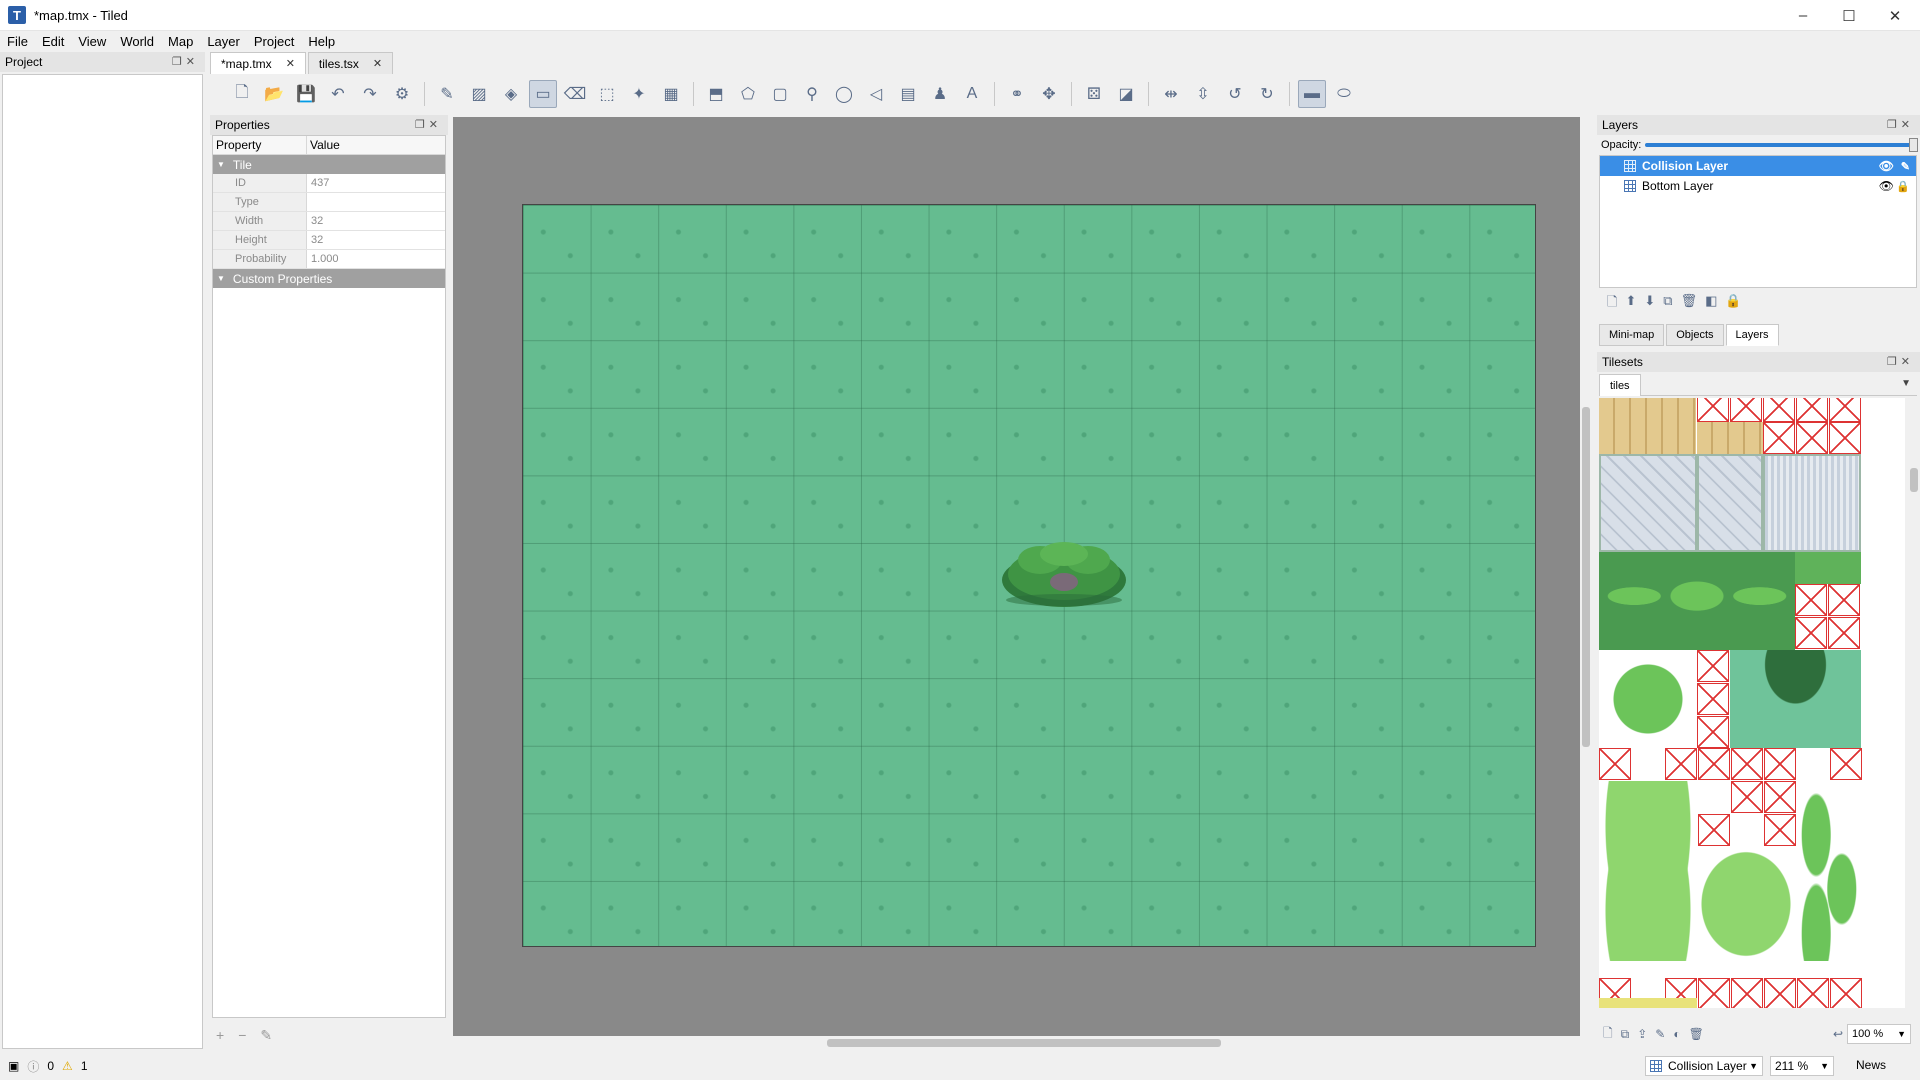 The height and width of the screenshot is (1080, 1920). What do you see at coordinates (1632, 335) in the screenshot?
I see `tab-minimap: Mini-map` at bounding box center [1632, 335].